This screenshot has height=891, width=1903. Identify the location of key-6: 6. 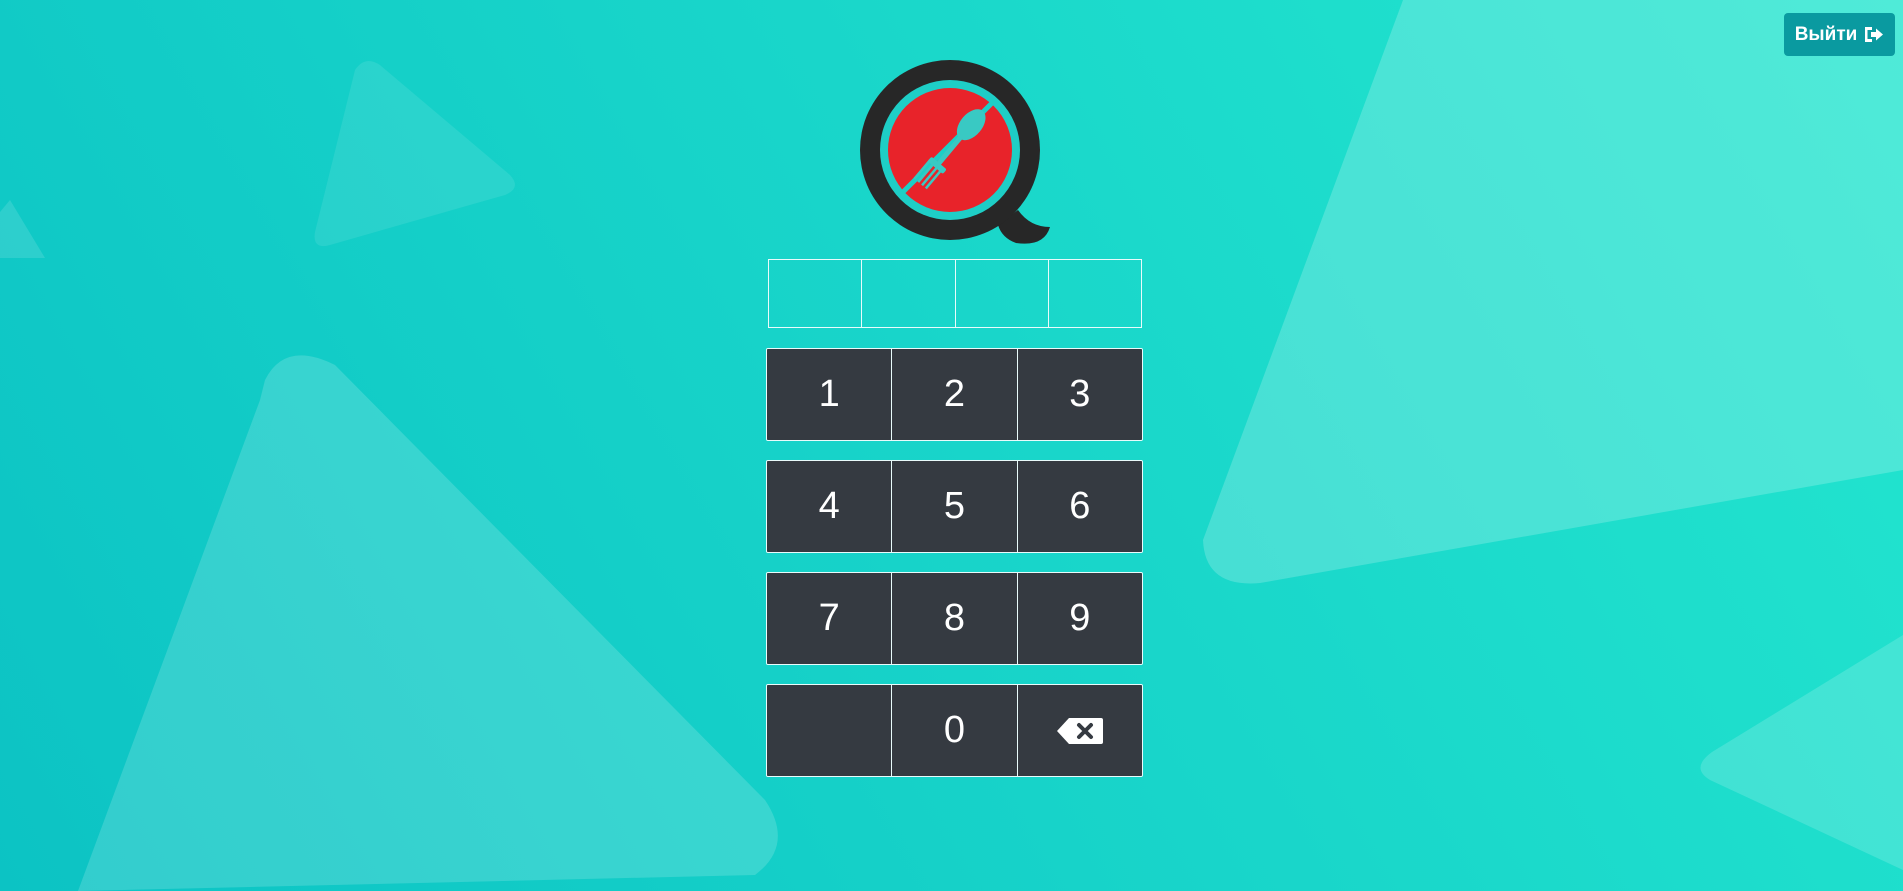
(1079, 506).